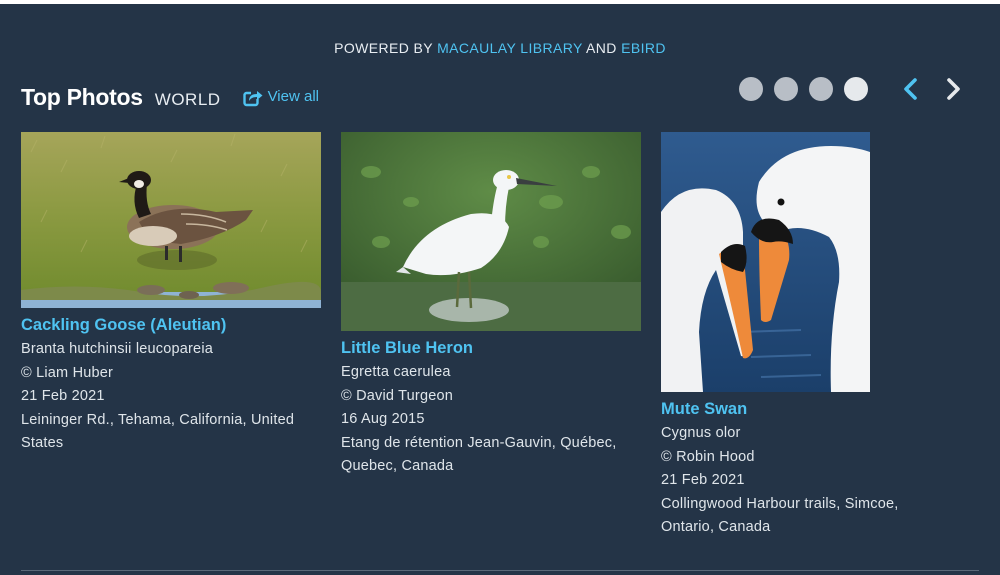  What do you see at coordinates (491, 348) in the screenshot?
I see `common-name: Little Blue Heron` at bounding box center [491, 348].